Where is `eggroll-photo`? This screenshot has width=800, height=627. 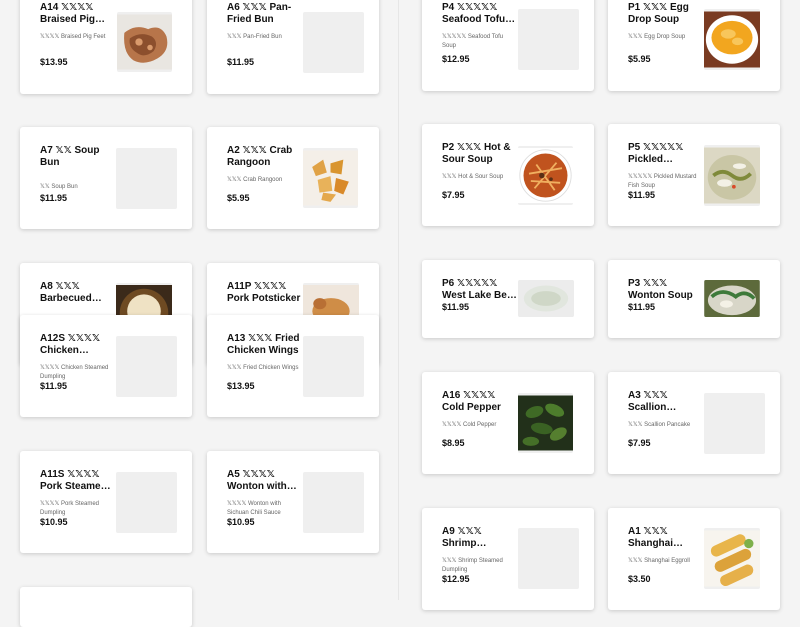 eggroll-photo is located at coordinates (732, 558).